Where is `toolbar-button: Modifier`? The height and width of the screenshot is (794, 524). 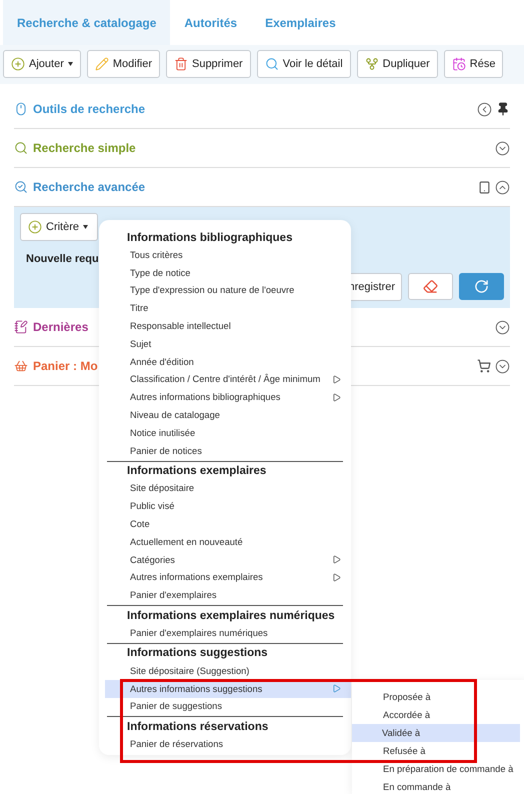 toolbar-button: Modifier is located at coordinates (123, 64).